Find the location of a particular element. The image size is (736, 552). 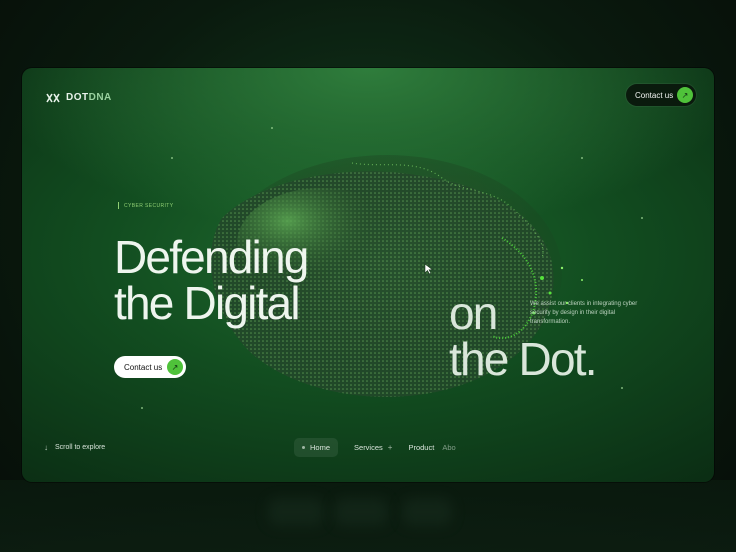

headline-line-4: the Dot. is located at coordinates (523, 359).